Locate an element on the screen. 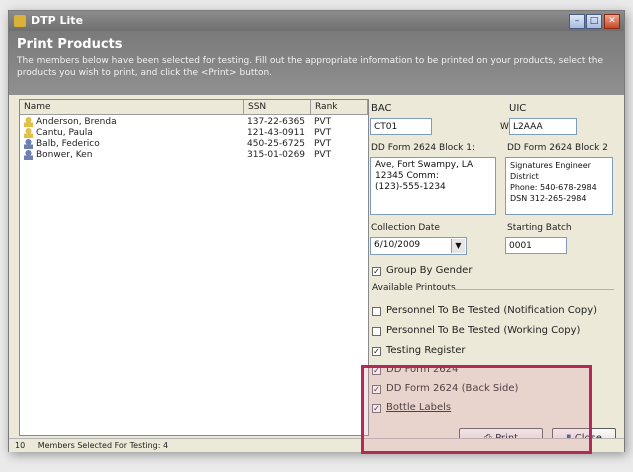 Image resolution: width=633 pixels, height=472 pixels. table-row: Balb, Federico 450-25-6725 PVT is located at coordinates (193, 144).